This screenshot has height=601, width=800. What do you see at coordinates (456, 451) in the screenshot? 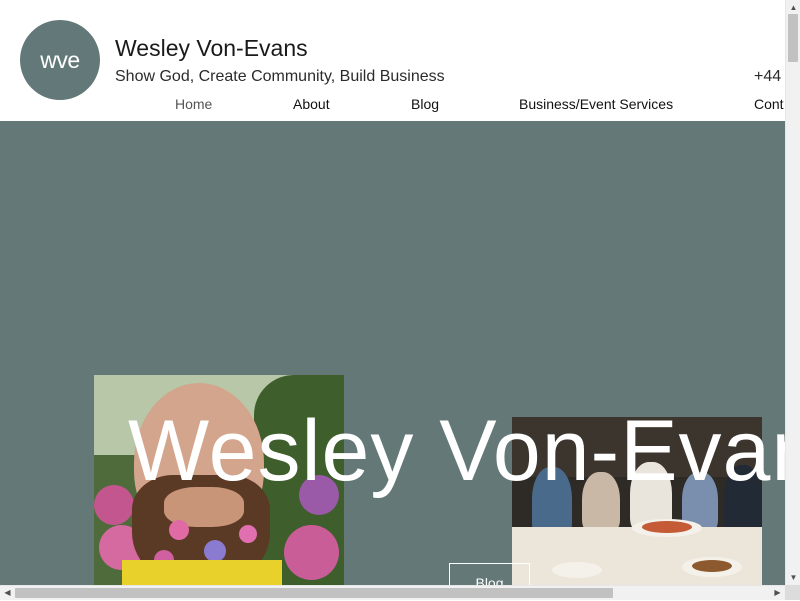
I see `hero-title: Wesley Von-Evans` at bounding box center [456, 451].